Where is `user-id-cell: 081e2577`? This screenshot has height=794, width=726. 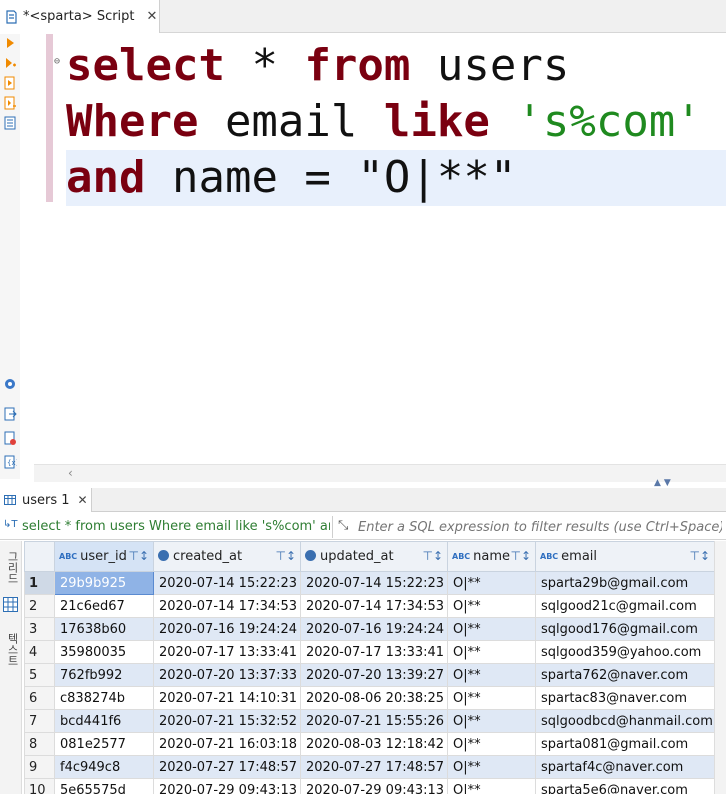
user-id-cell: 081e2577 is located at coordinates (104, 744).